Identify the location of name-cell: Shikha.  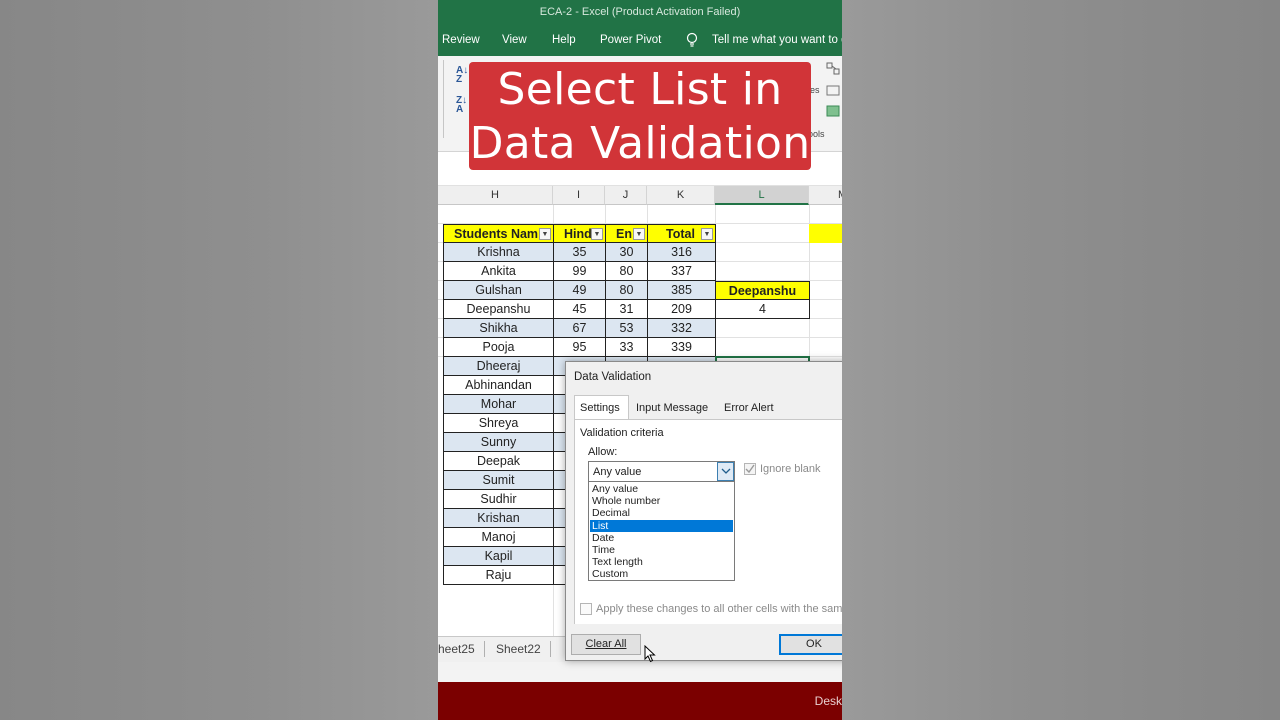
(498, 328).